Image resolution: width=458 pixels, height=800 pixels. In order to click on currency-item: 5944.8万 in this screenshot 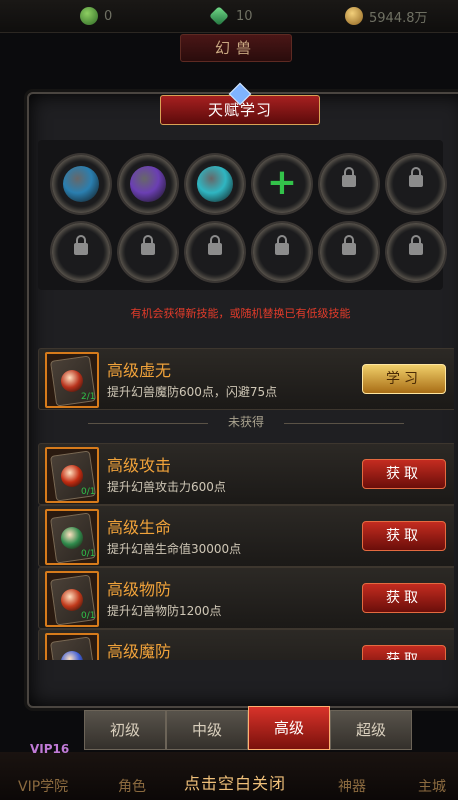, I will do `click(386, 16)`.